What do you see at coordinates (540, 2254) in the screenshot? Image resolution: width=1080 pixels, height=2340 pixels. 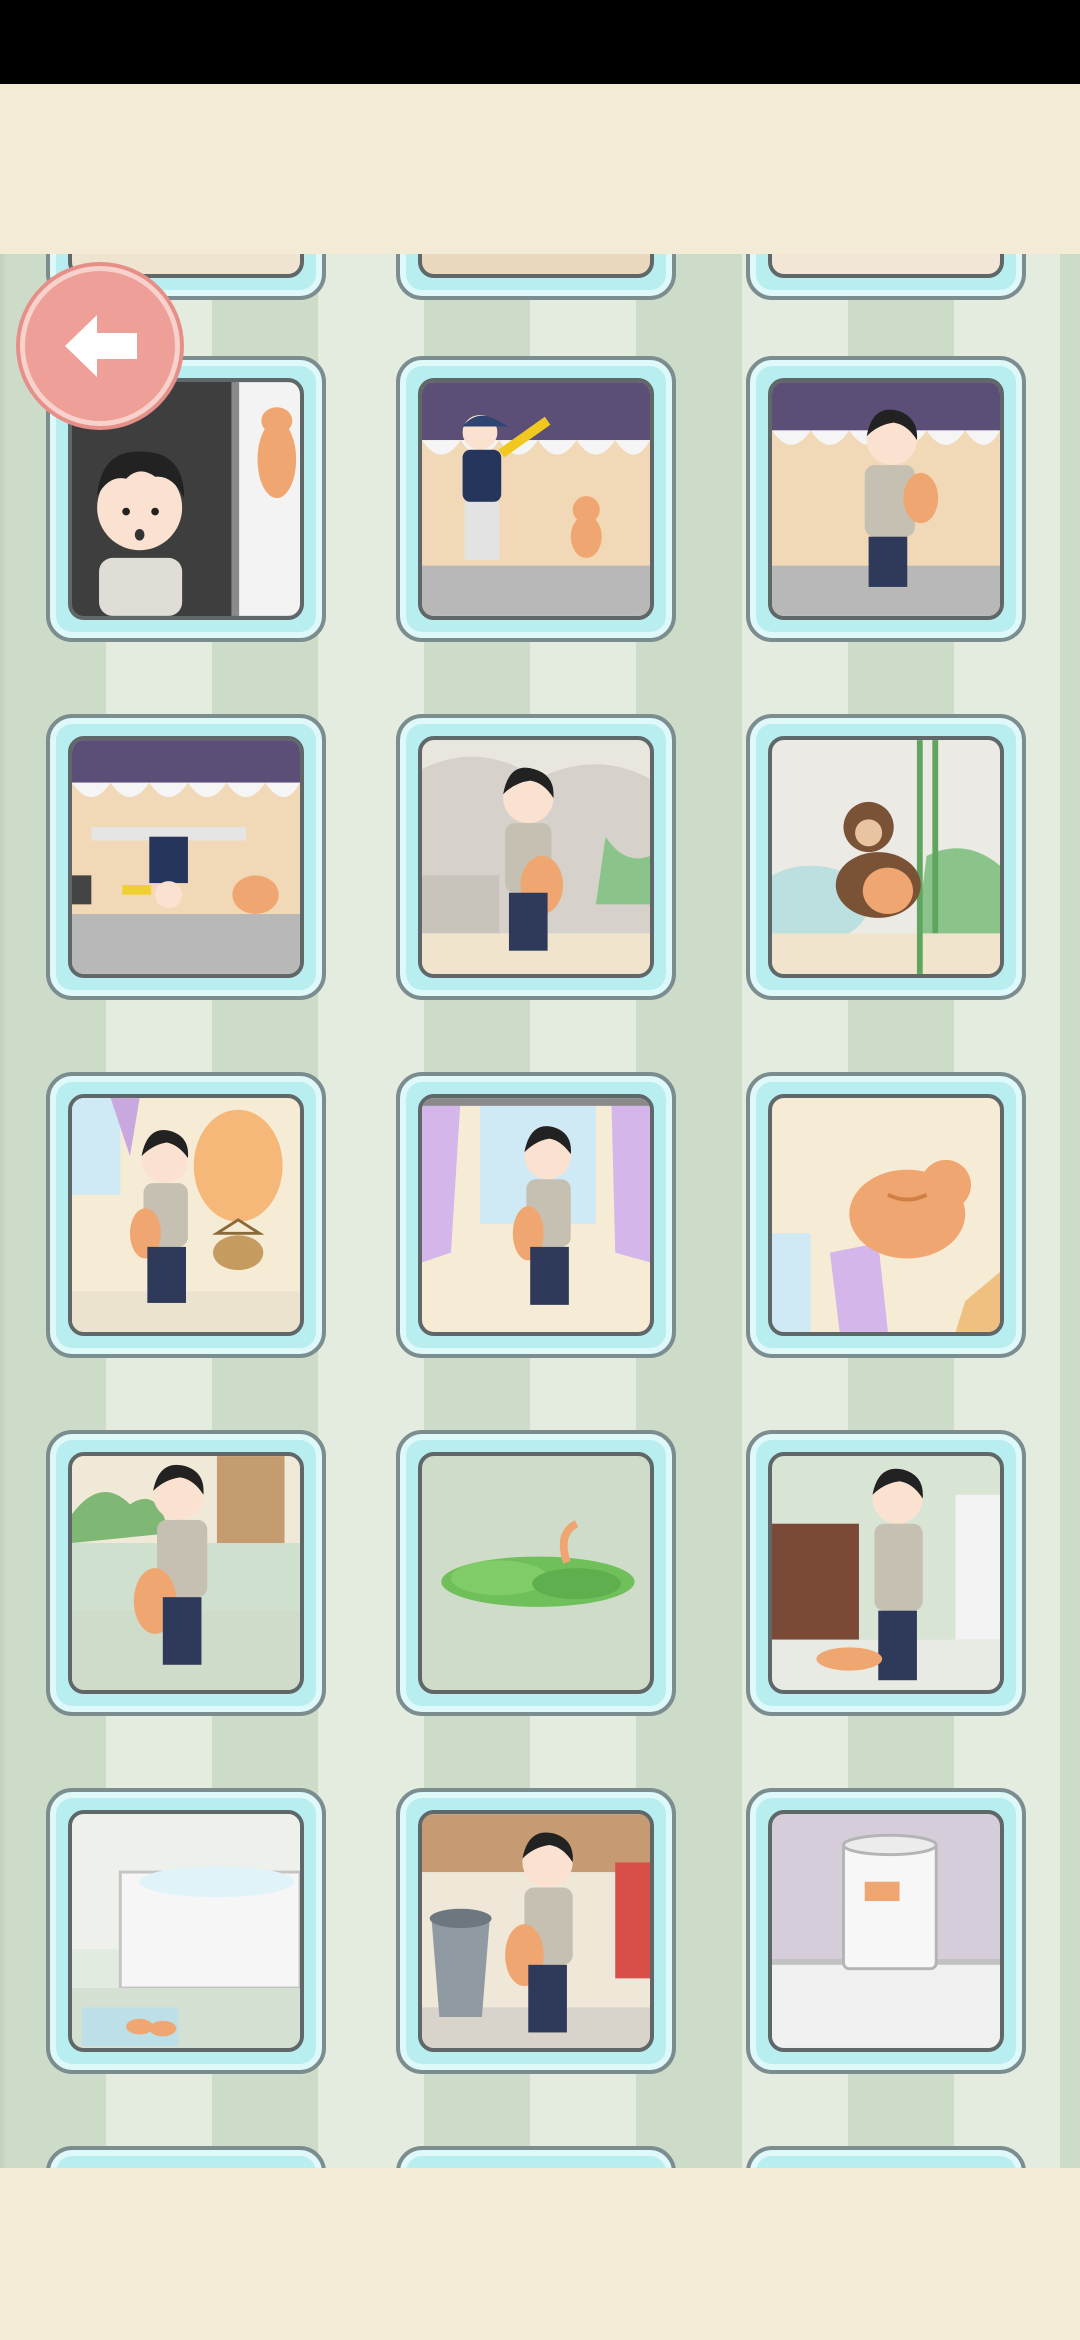 I see `bottom-footer-area` at bounding box center [540, 2254].